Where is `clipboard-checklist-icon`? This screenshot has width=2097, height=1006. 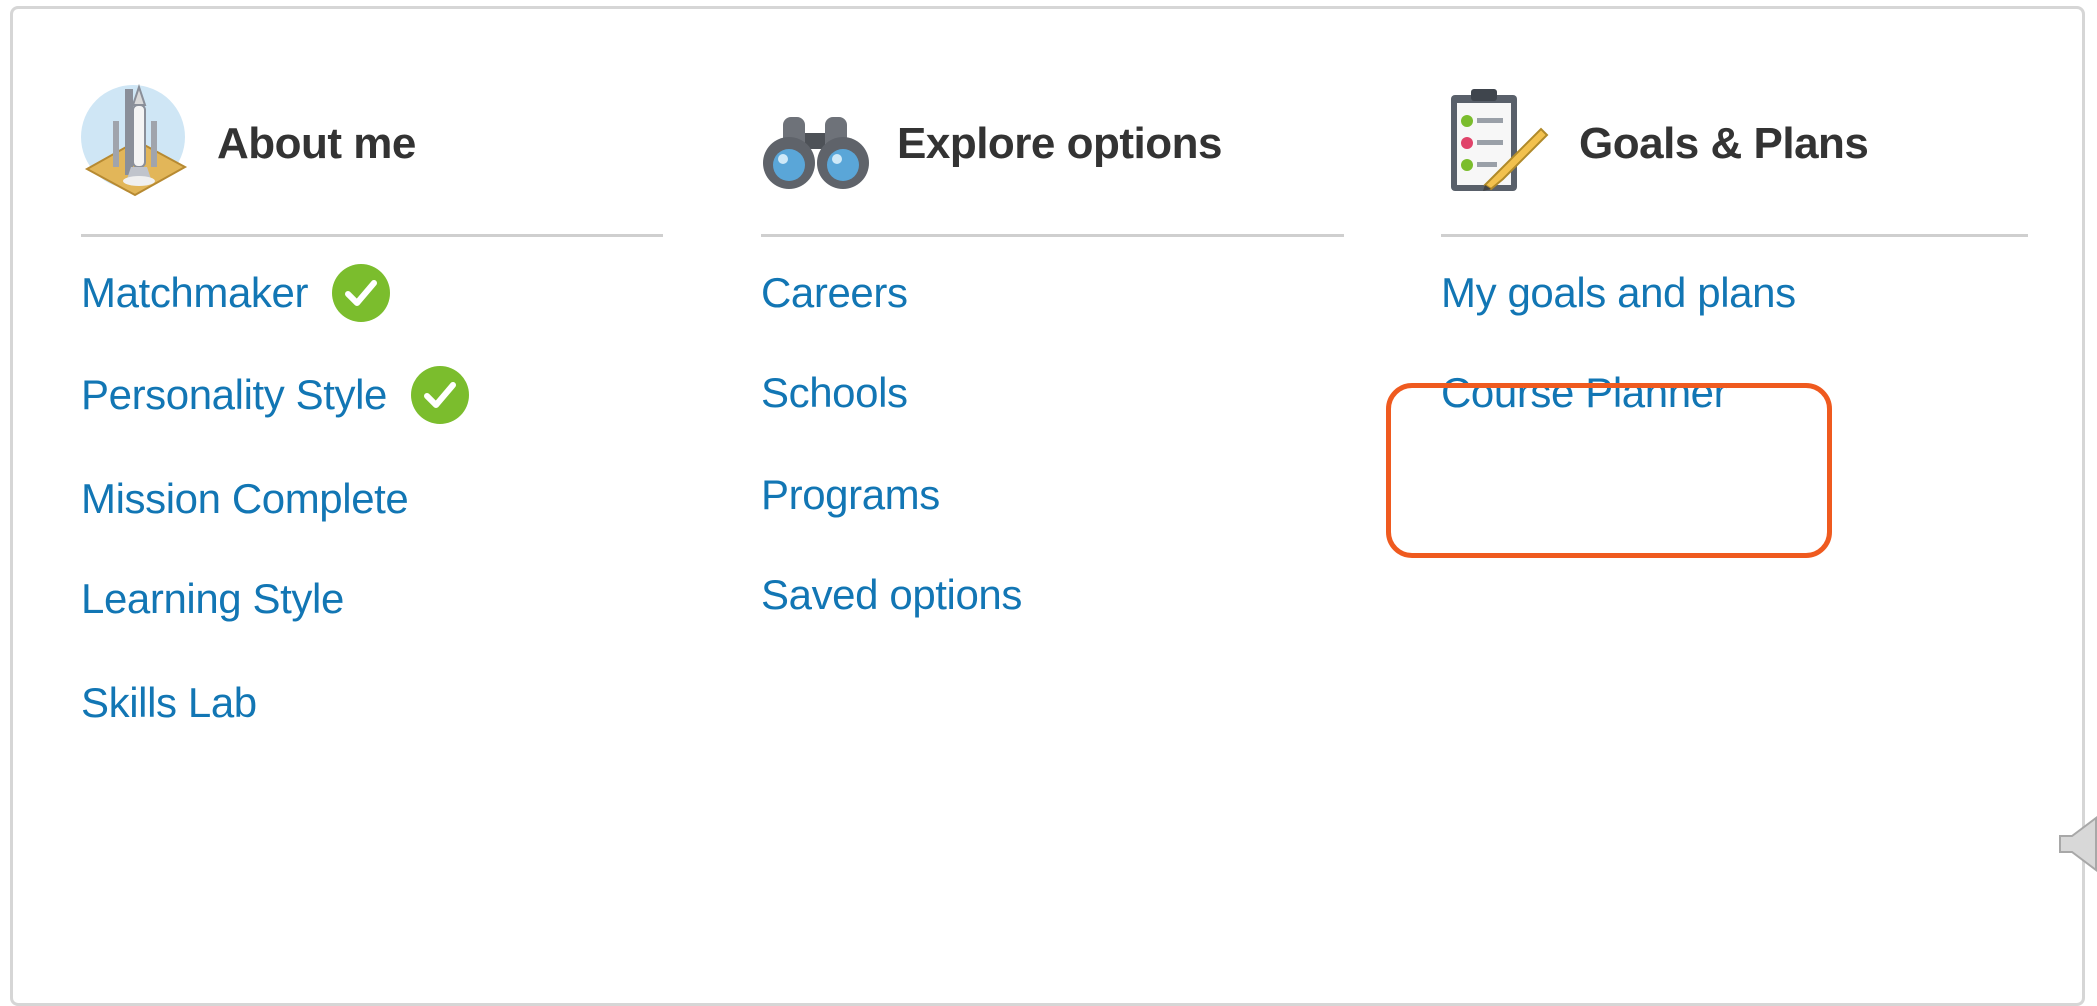 clipboard-checklist-icon is located at coordinates (1500, 140).